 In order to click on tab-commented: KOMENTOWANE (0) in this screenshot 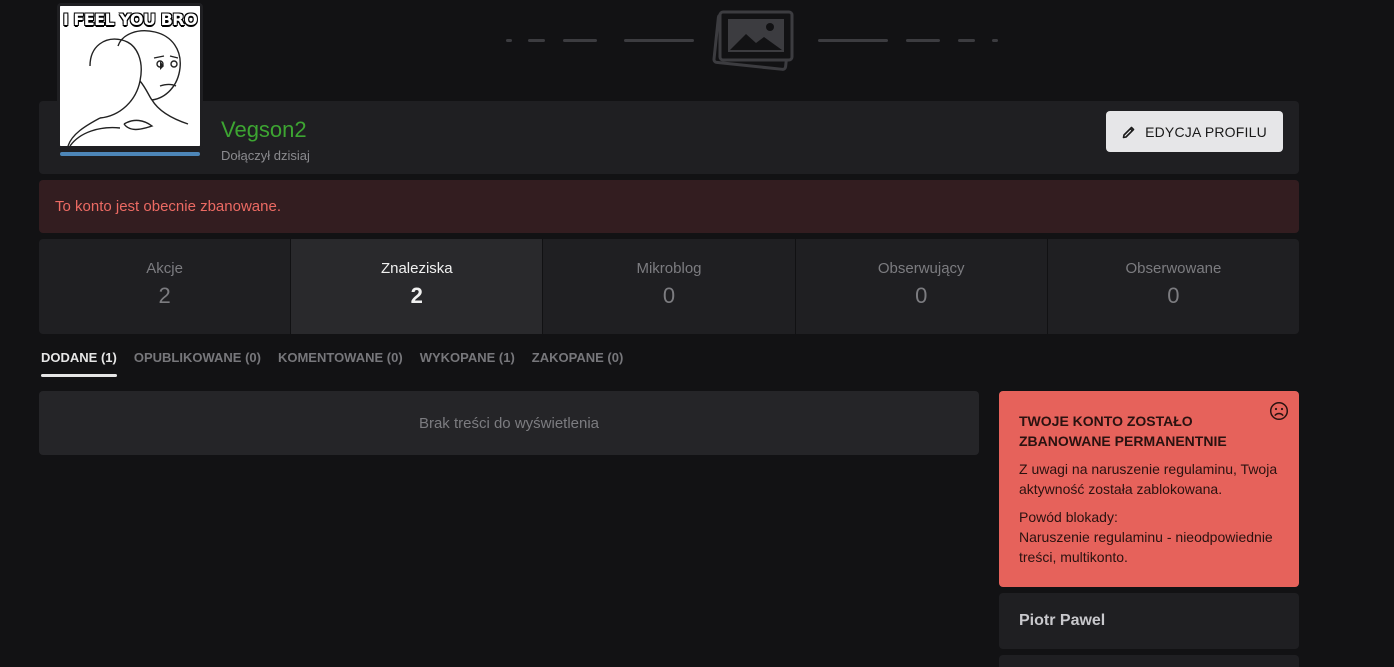, I will do `click(340, 363)`.